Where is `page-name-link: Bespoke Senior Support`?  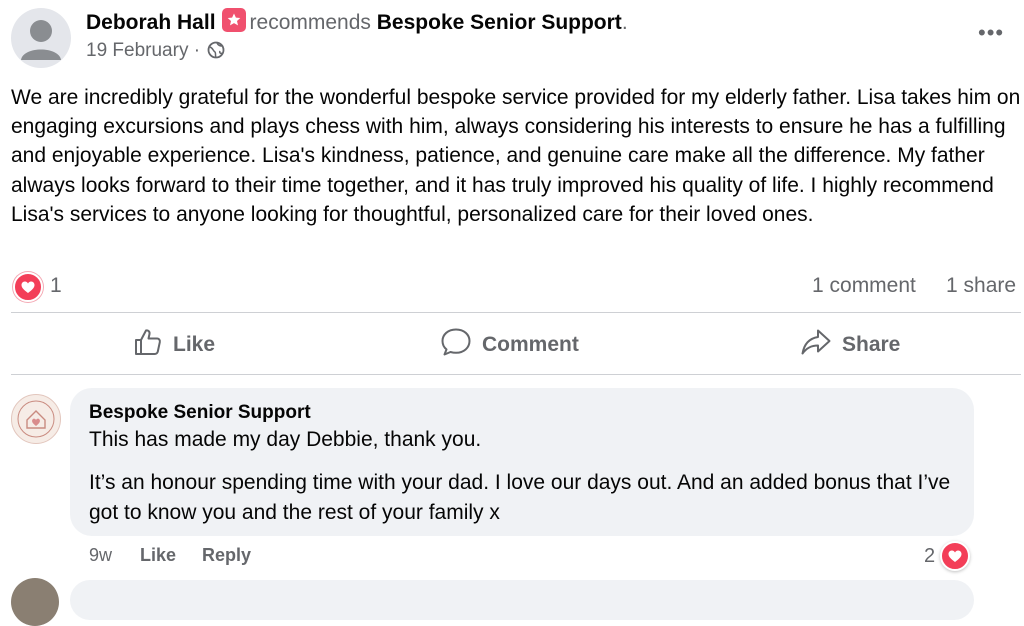 page-name-link: Bespoke Senior Support is located at coordinates (499, 22).